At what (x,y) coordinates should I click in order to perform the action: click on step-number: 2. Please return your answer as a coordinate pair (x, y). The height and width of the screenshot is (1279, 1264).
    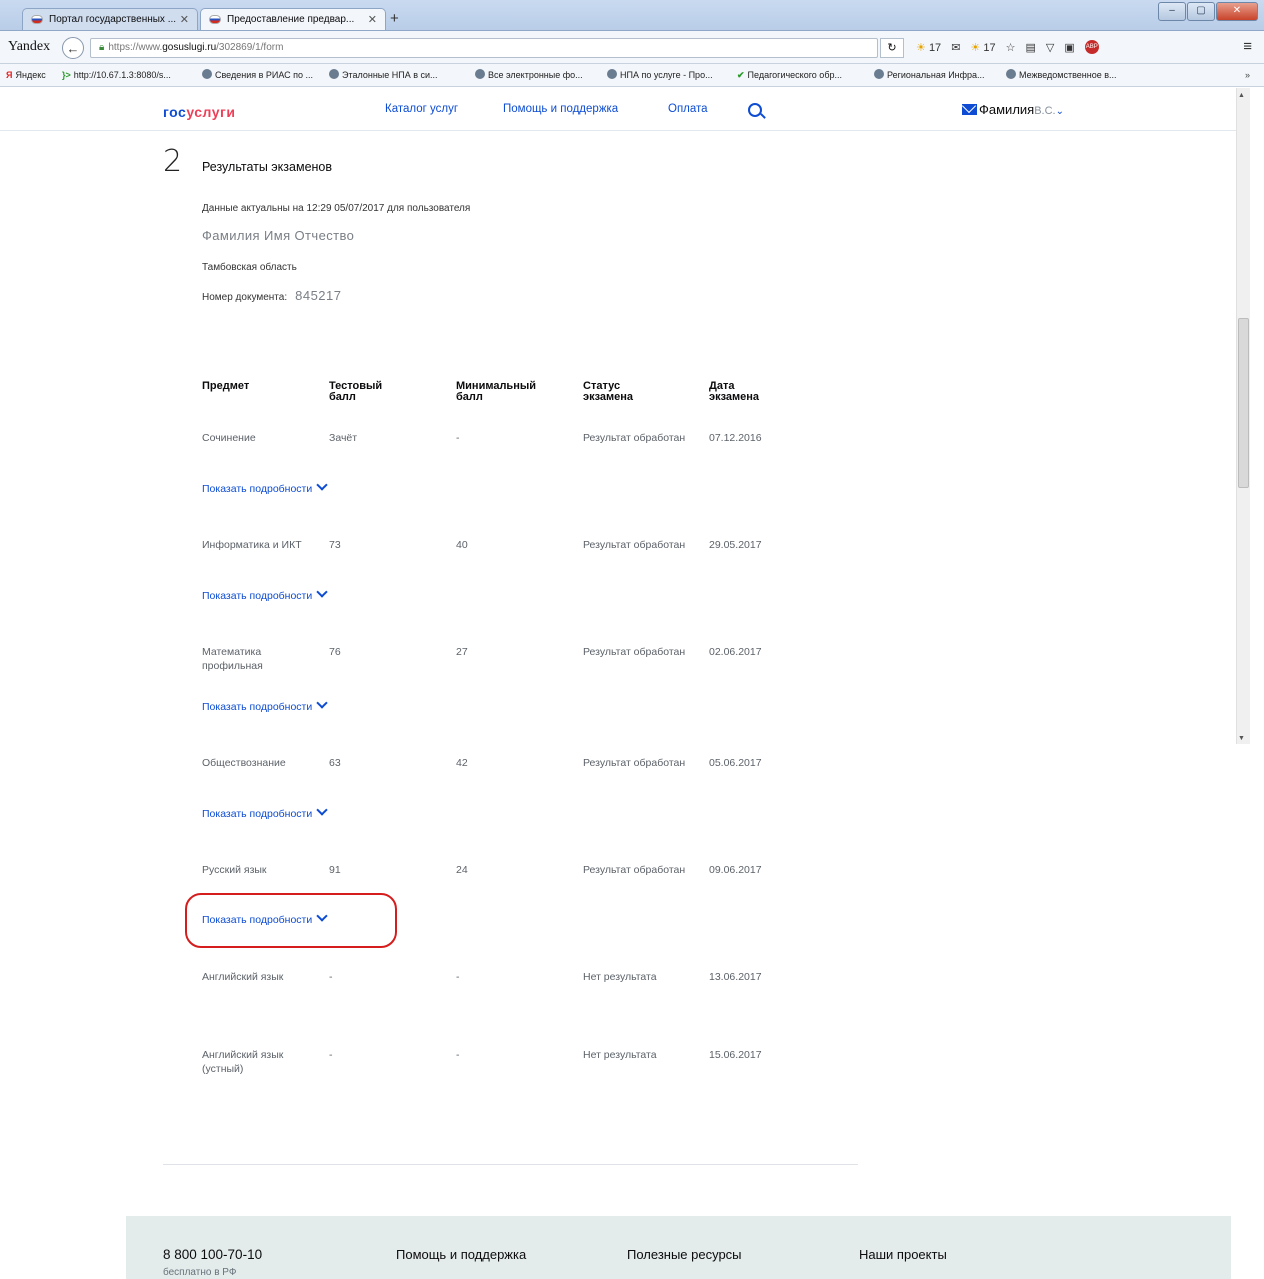
    Looking at the image, I should click on (173, 161).